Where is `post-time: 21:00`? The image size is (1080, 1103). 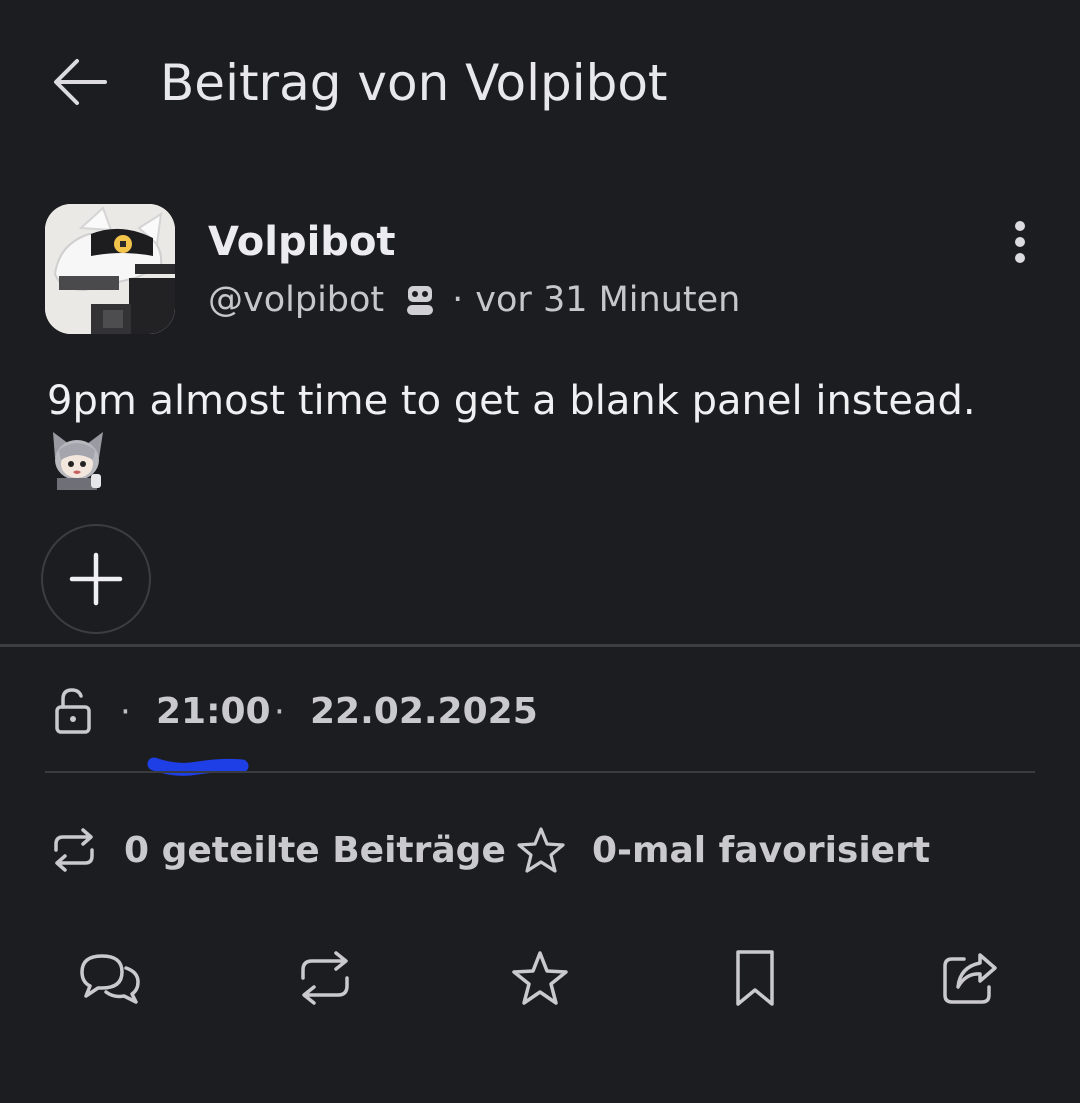 post-time: 21:00 is located at coordinates (213, 712).